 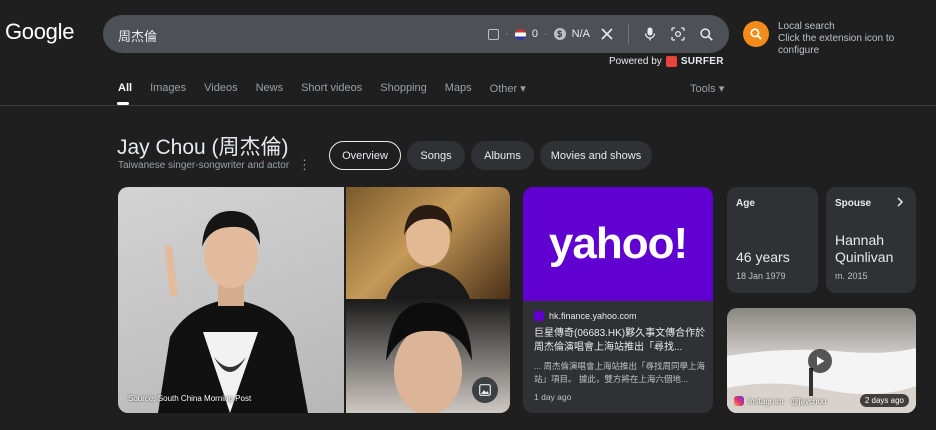 I want to click on fact-value-age: 46 years, so click(x=763, y=257).